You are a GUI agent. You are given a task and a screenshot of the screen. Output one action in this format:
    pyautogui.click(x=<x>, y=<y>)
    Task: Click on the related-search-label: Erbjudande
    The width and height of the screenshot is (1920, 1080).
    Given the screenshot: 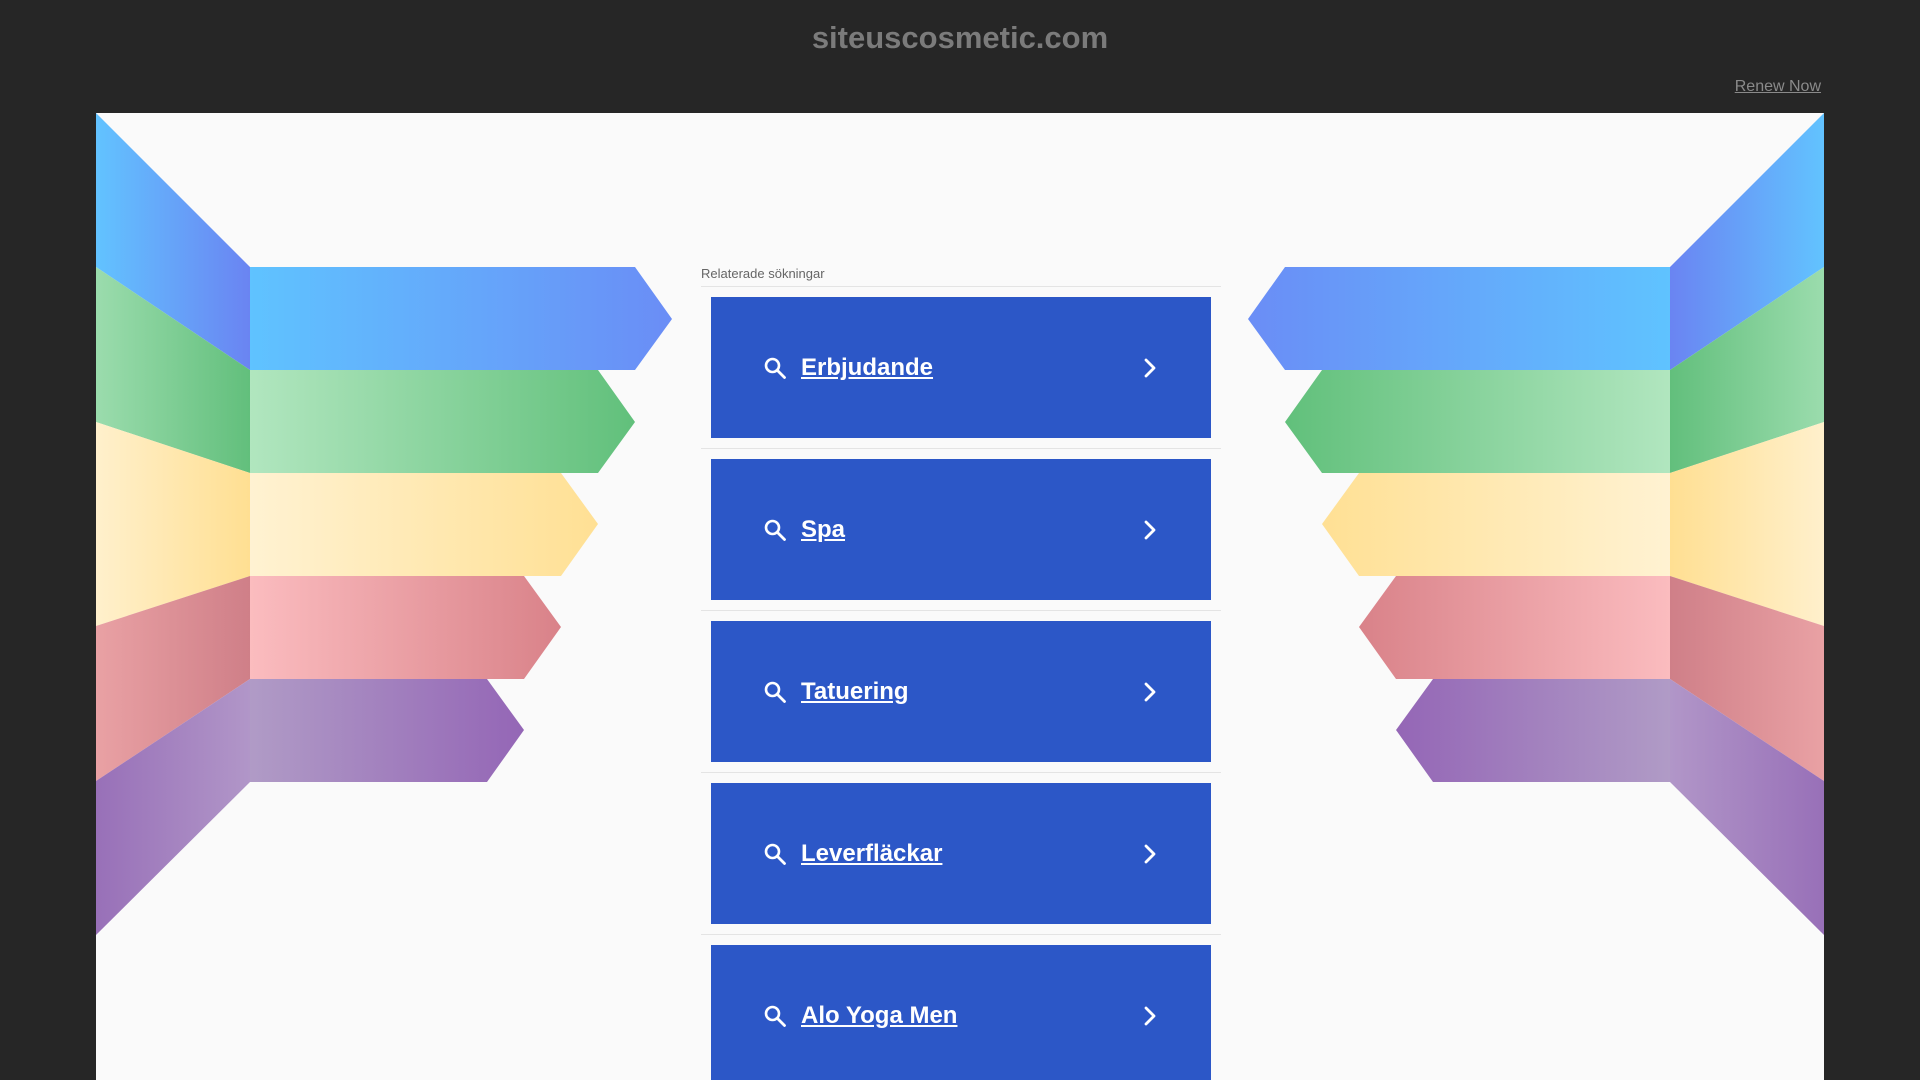 What is the action you would take?
    pyautogui.click(x=867, y=367)
    